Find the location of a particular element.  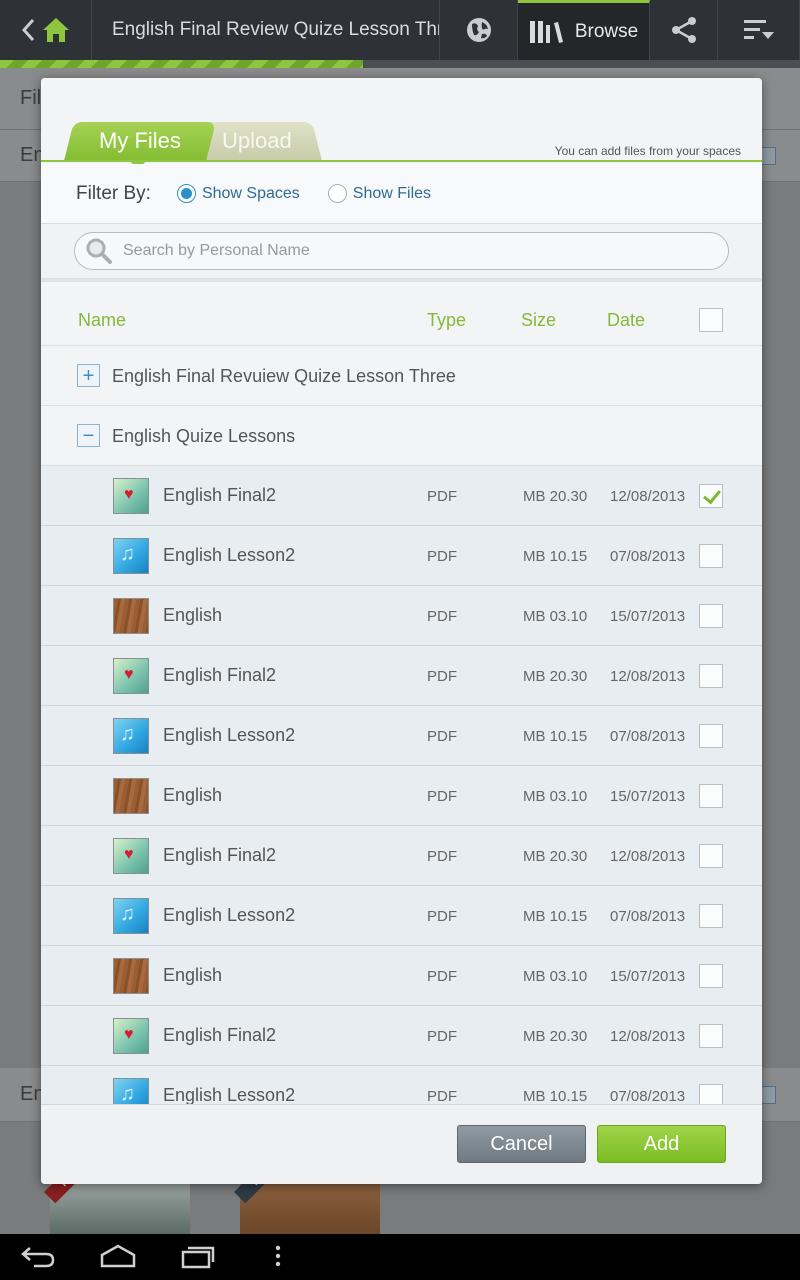

tab-my-files: My Files is located at coordinates (140, 141).